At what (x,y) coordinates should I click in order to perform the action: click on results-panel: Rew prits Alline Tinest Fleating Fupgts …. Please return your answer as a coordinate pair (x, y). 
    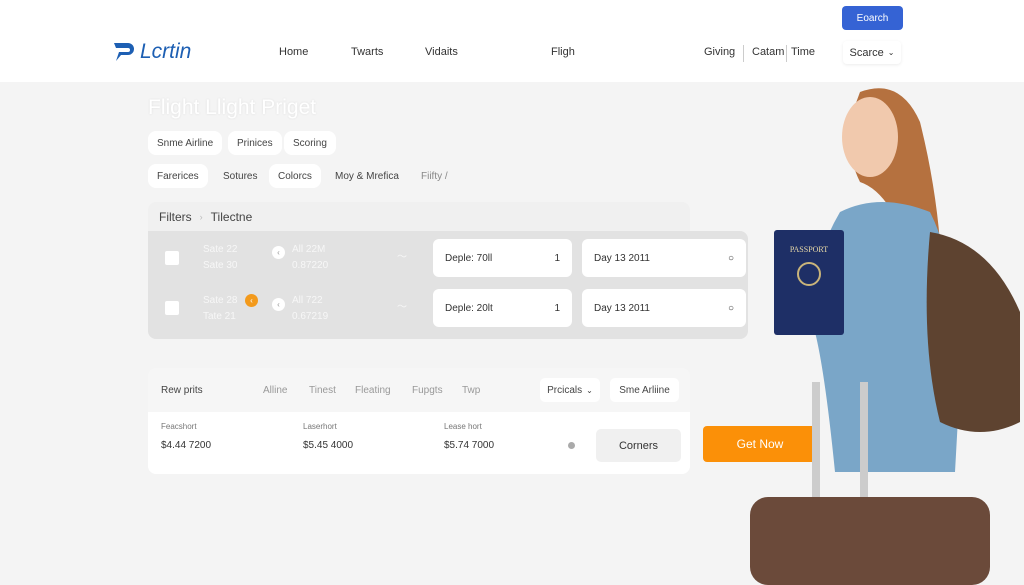
    Looking at the image, I should click on (419, 421).